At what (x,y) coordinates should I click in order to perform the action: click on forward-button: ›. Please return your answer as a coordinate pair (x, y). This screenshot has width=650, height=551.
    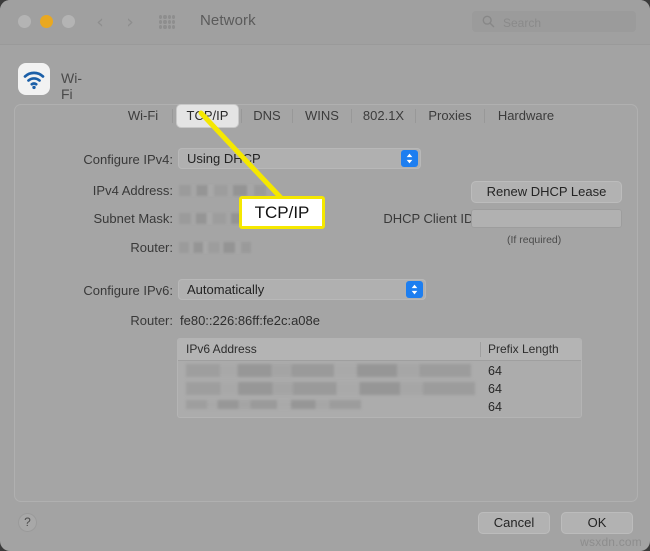
    Looking at the image, I should click on (130, 22).